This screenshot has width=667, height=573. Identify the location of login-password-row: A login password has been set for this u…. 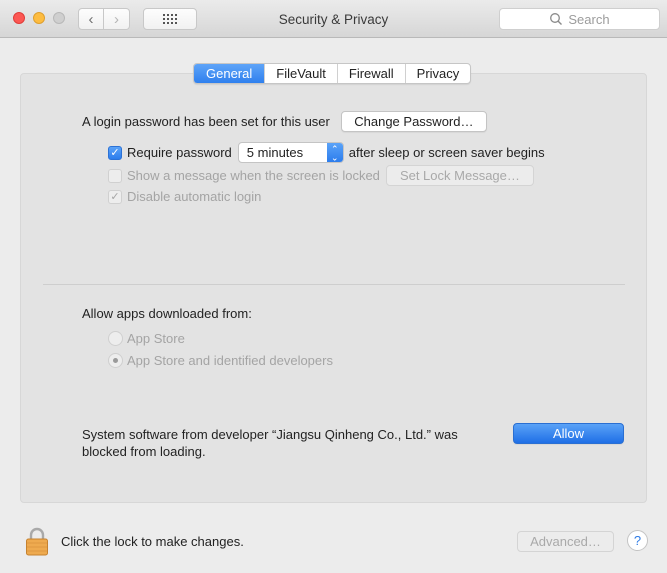
(284, 121).